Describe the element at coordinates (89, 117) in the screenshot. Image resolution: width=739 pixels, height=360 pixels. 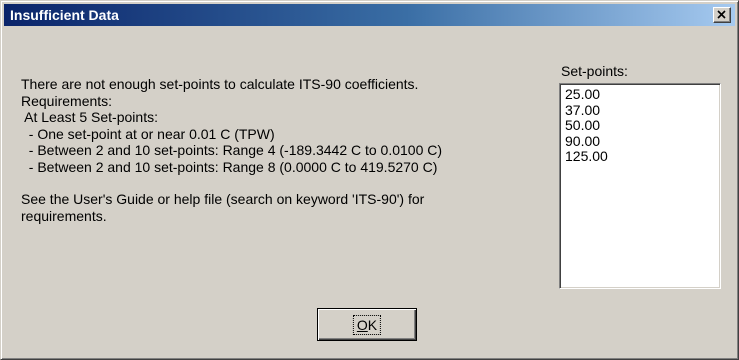
I see `message-line: At Least 5 Set-points:` at that location.